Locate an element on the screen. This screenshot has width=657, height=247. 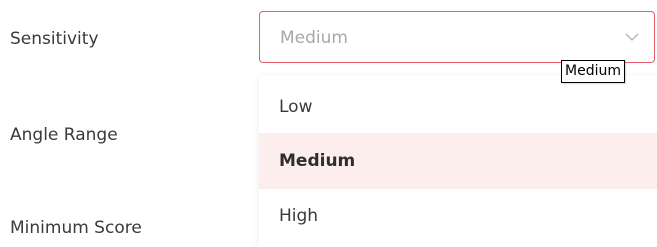
dropdown-option-high: High is located at coordinates (458, 216).